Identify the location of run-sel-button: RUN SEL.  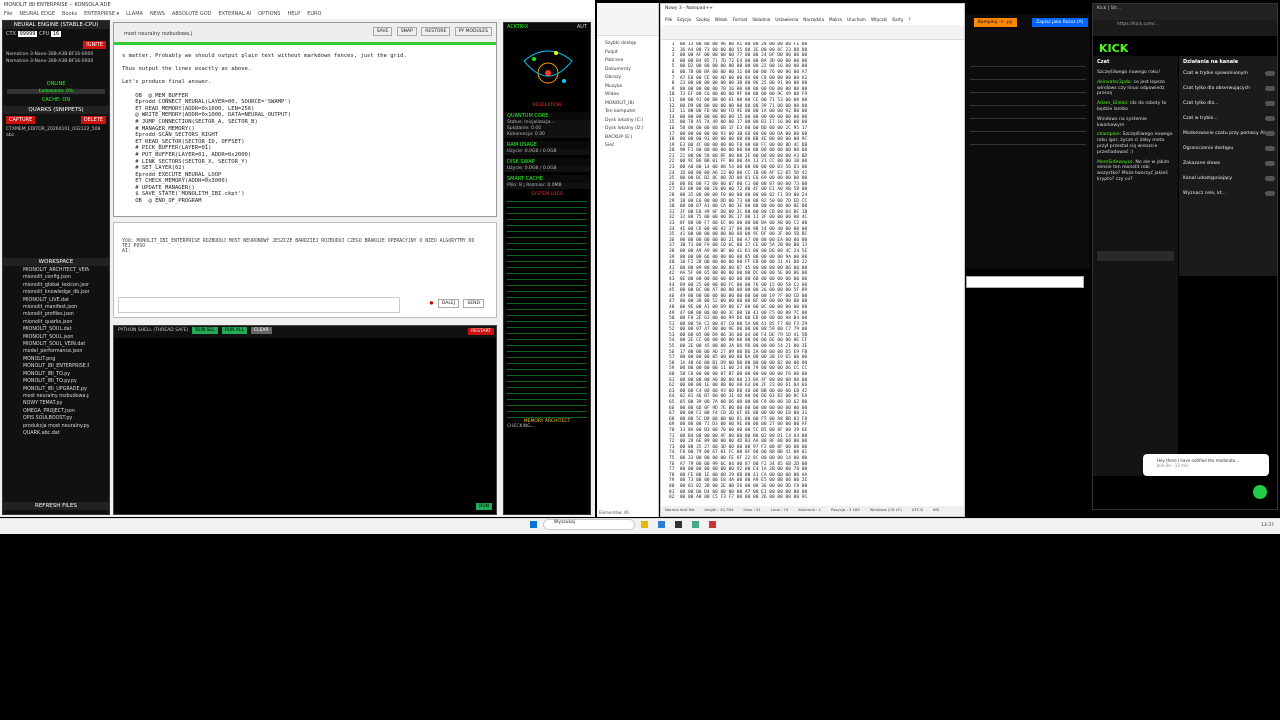
(205, 330).